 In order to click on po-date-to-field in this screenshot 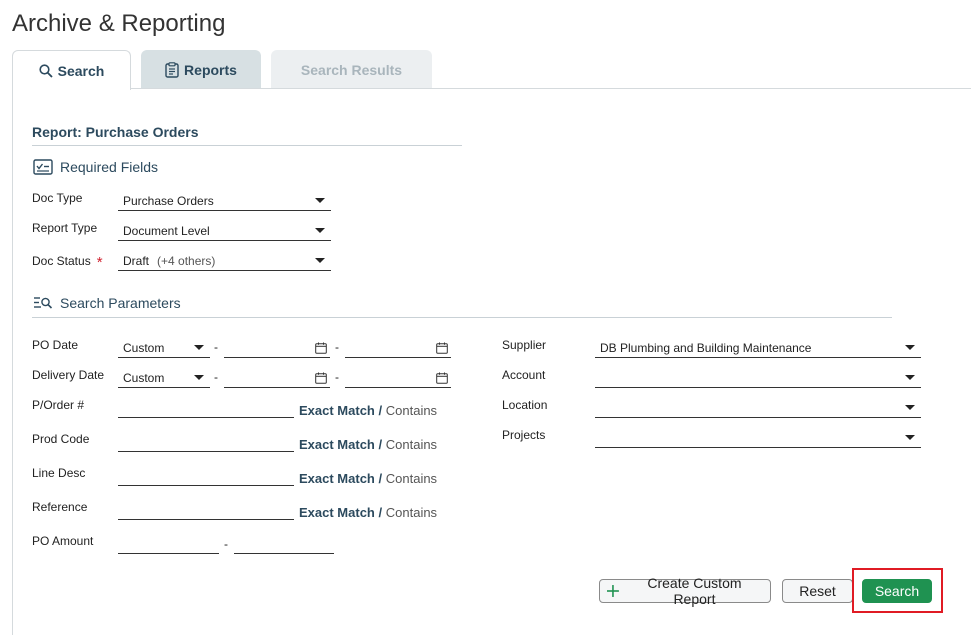, I will do `click(398, 348)`.